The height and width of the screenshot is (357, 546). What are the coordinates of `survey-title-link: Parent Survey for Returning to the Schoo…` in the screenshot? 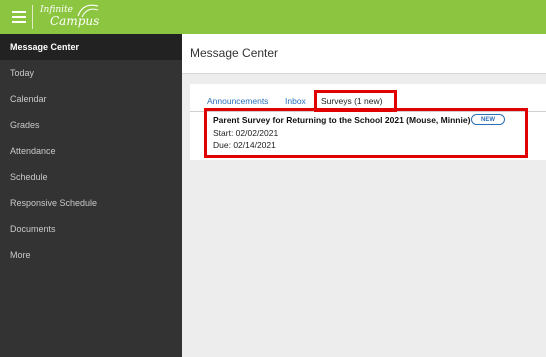 It's located at (341, 120).